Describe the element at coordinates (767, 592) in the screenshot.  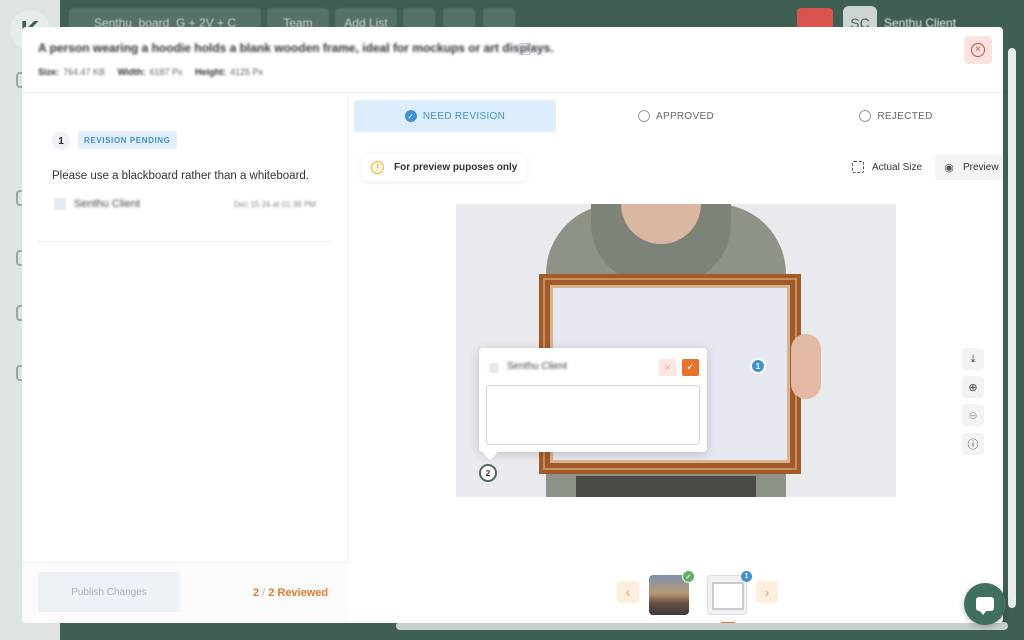
I see `next-thumbnail-button: ›` at that location.